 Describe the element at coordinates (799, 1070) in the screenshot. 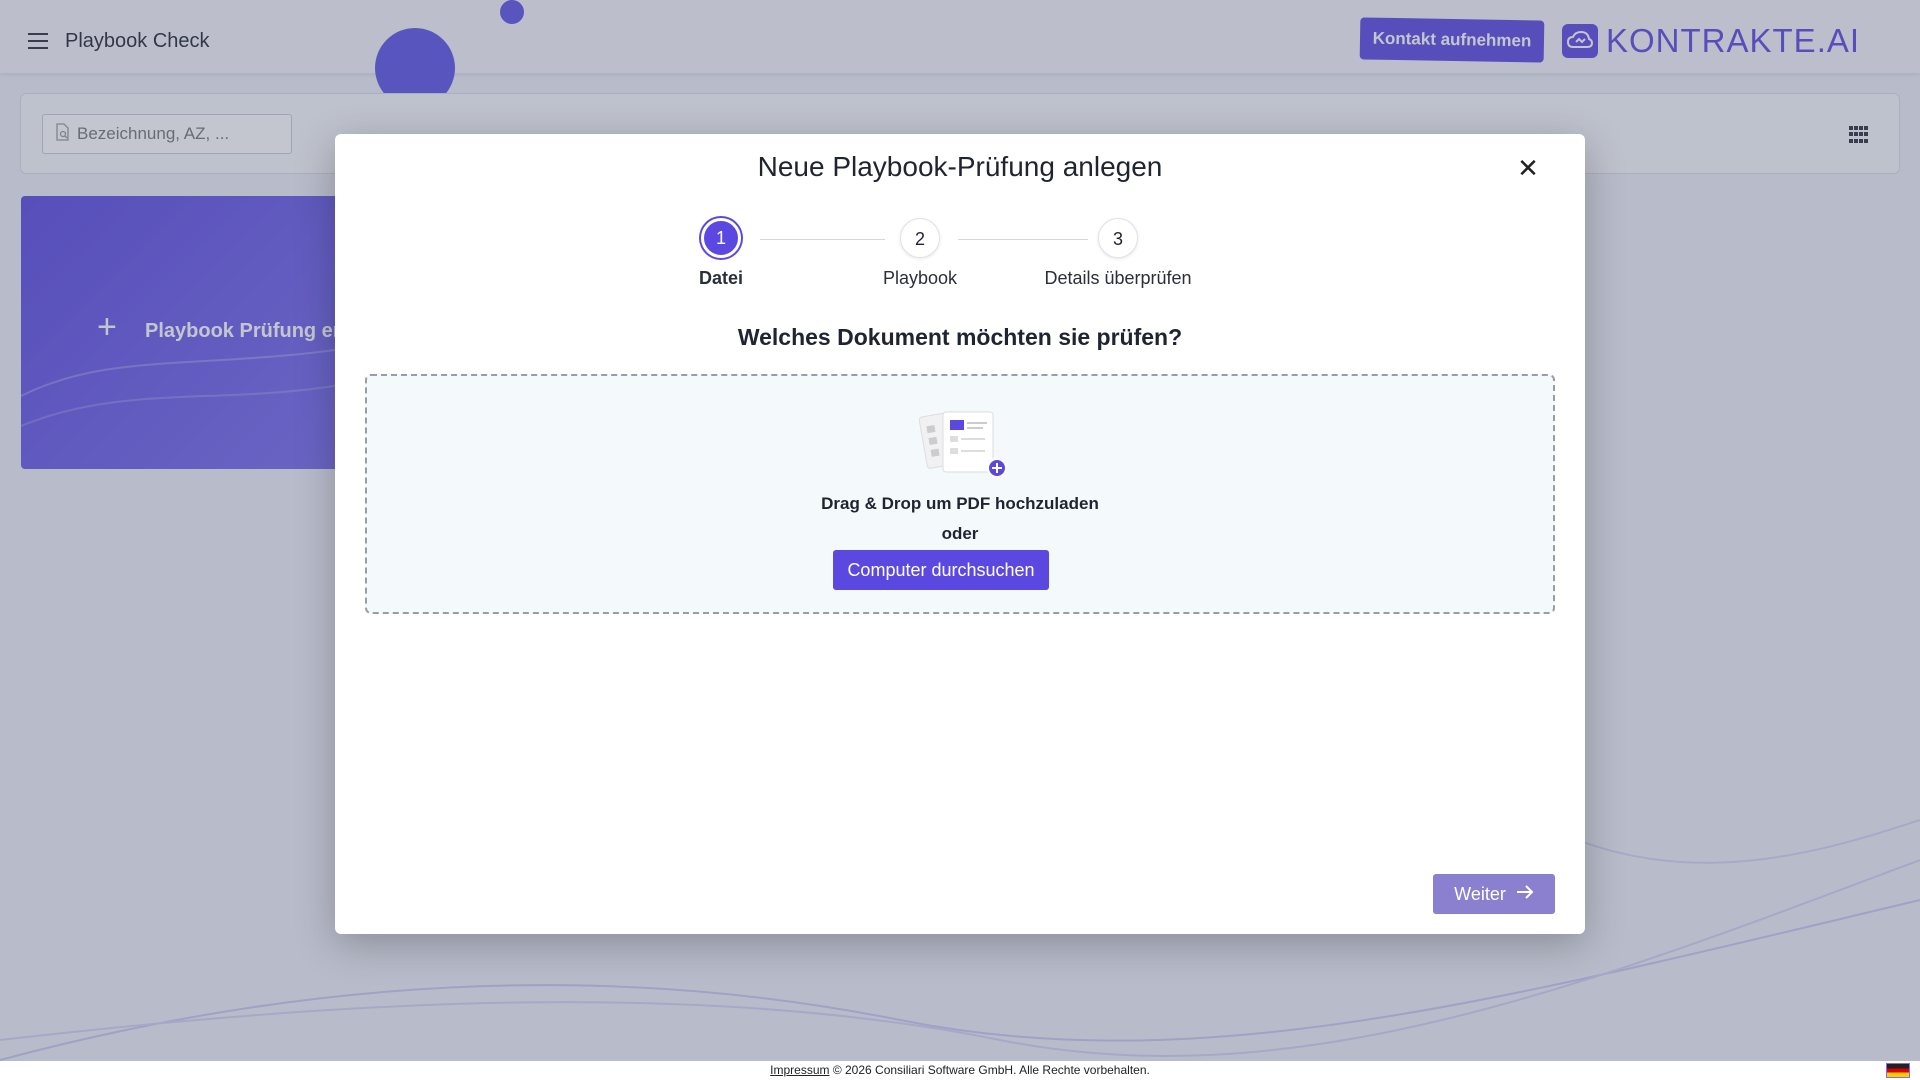

I see `impressum-link: Impressum` at that location.